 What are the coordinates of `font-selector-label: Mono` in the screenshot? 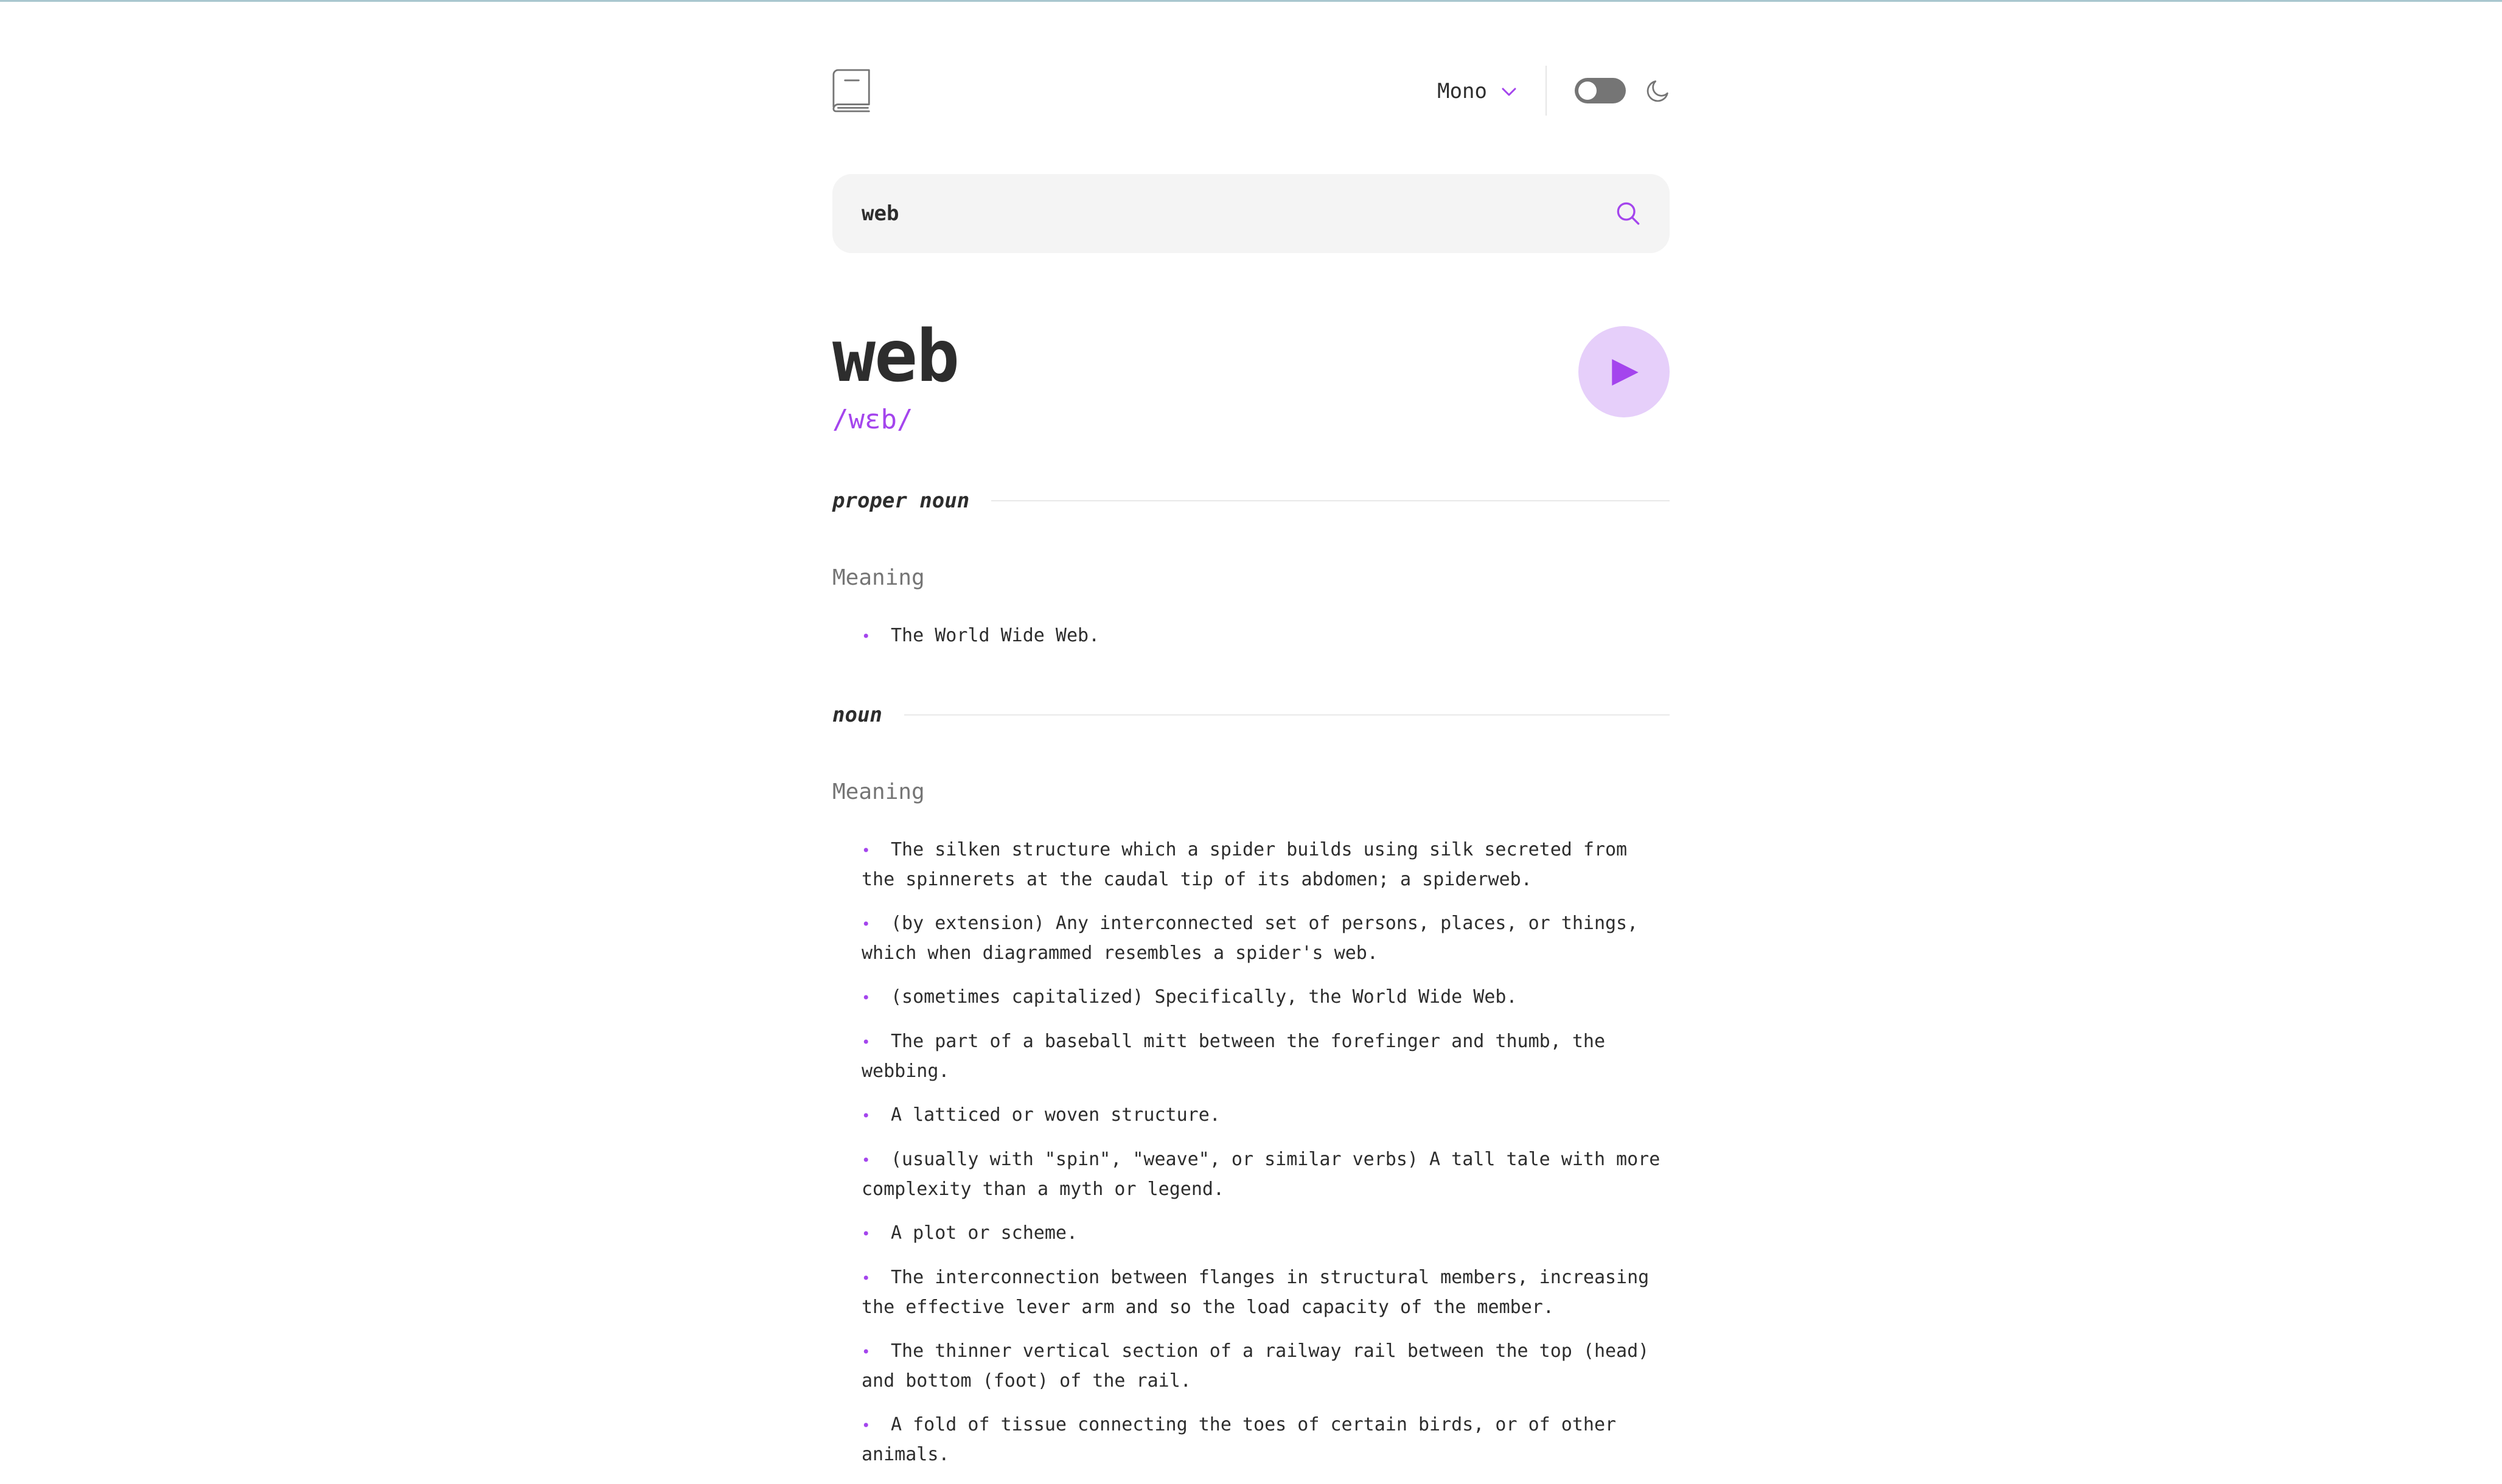 It's located at (1462, 91).